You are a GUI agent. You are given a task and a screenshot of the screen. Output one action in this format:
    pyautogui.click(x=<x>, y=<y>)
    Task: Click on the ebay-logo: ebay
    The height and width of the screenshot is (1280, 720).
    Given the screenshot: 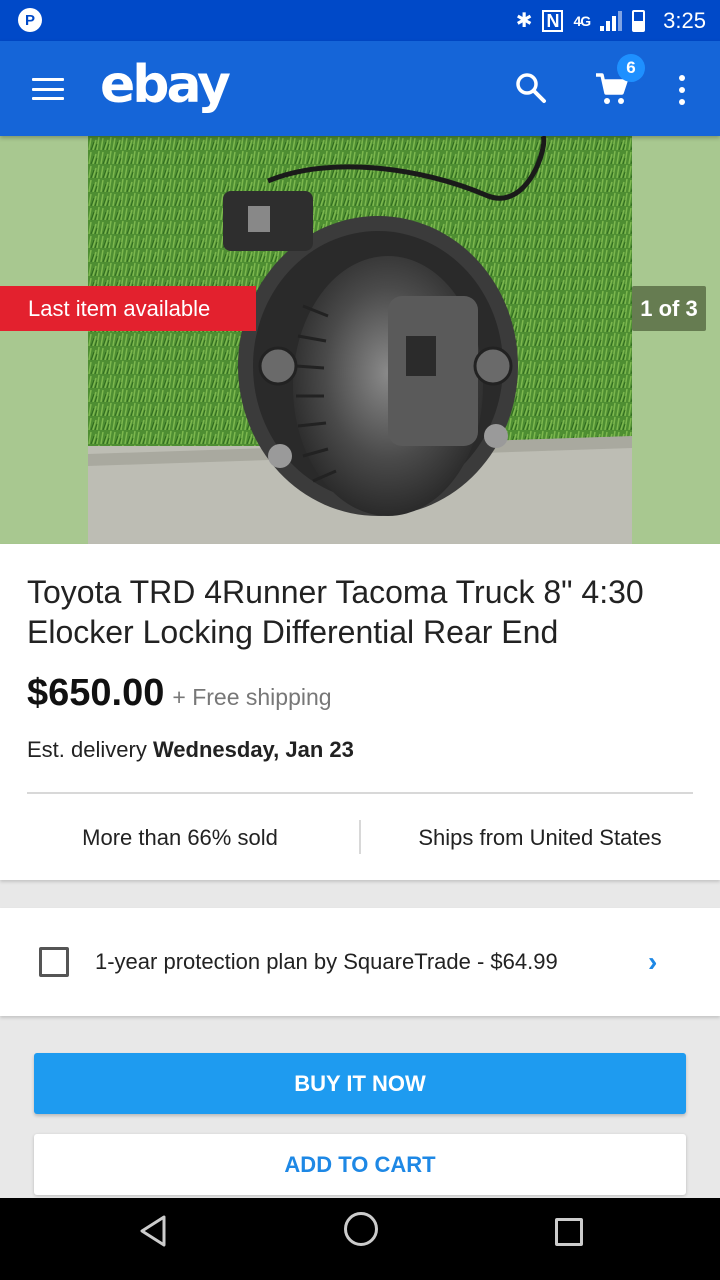 What is the action you would take?
    pyautogui.click(x=165, y=85)
    